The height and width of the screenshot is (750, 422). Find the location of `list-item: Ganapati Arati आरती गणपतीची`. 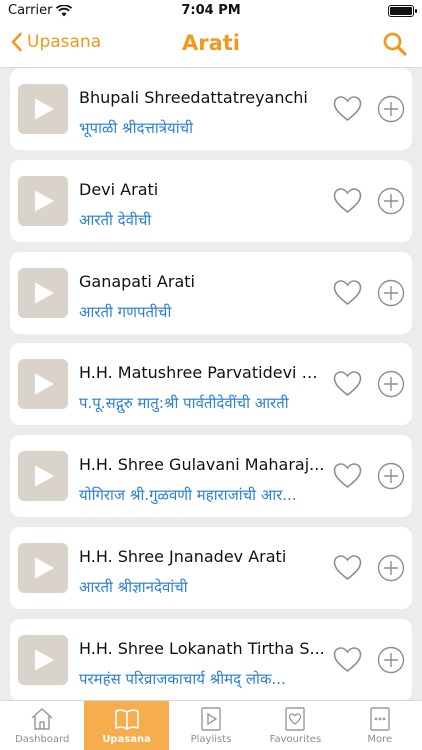

list-item: Ganapati Arati आरती गणपतीची is located at coordinates (211, 293).